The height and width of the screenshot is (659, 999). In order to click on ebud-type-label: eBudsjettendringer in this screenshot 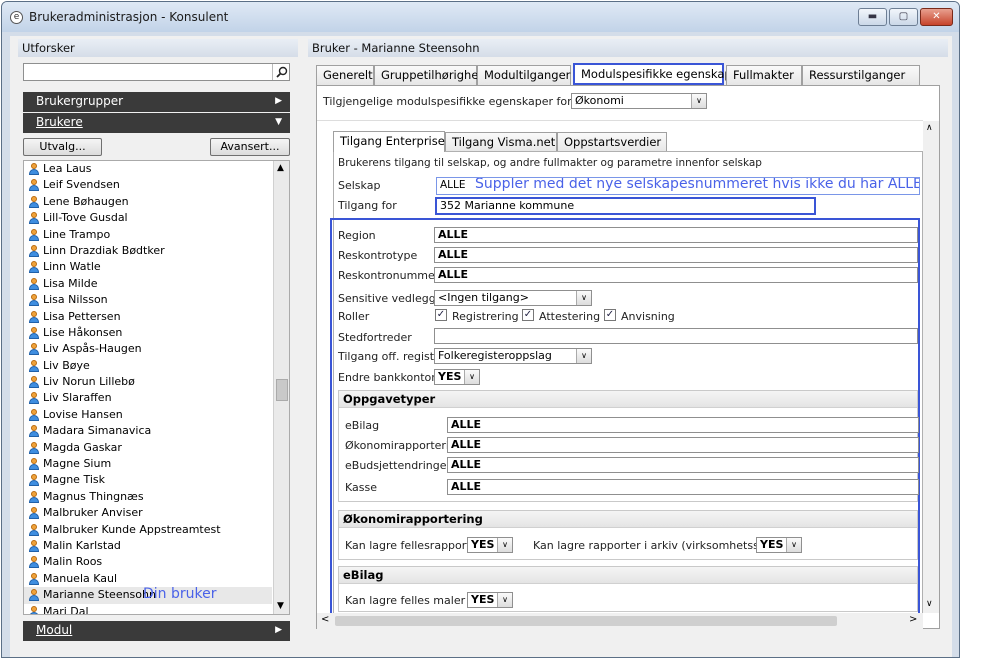, I will do `click(398, 465)`.